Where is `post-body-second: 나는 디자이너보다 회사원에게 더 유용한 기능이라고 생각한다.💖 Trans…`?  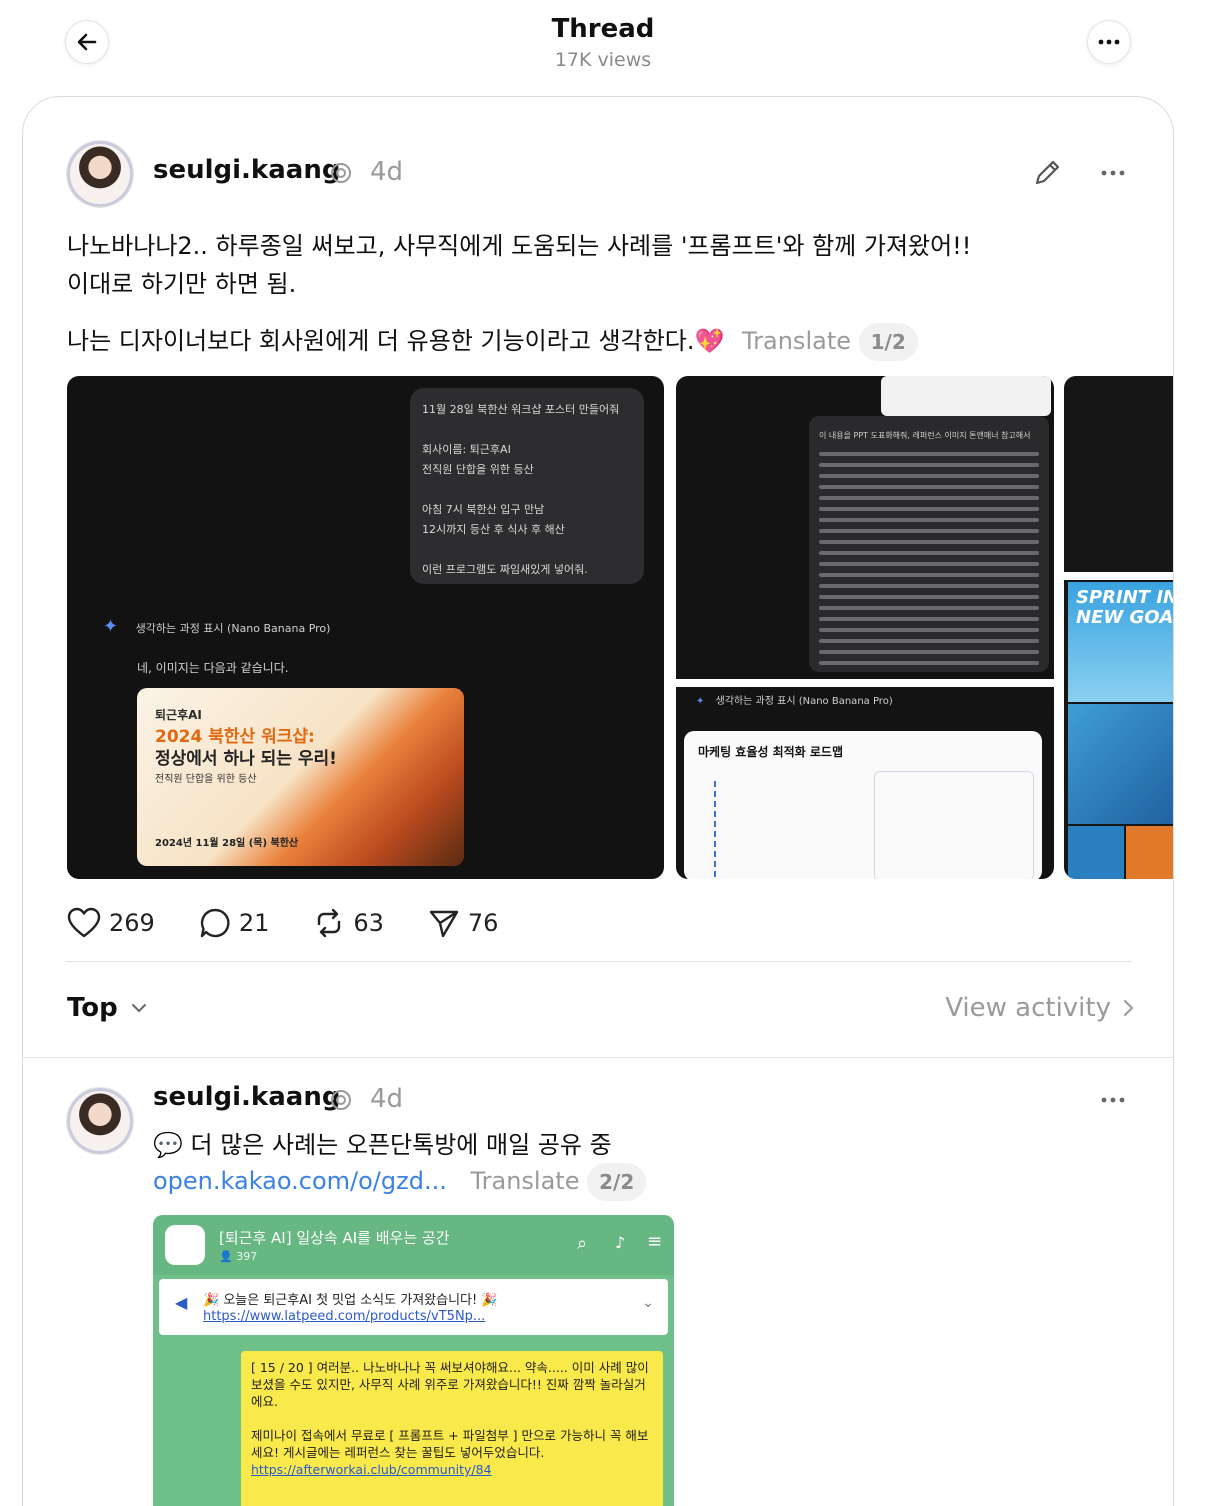
post-body-second: 나는 디자이너보다 회사원에게 더 유용한 기능이라고 생각한다.💖 Trans… is located at coordinates (607, 341).